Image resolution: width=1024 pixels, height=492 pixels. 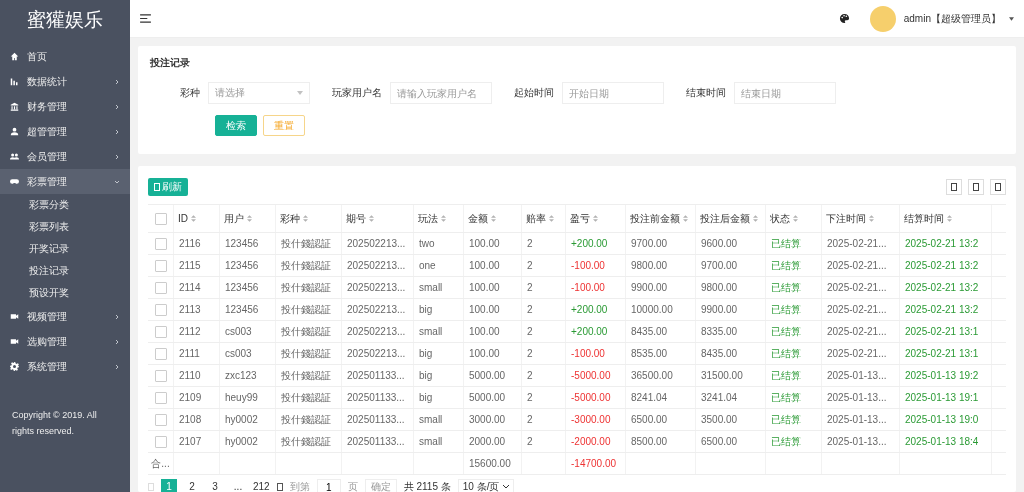 I want to click on next-page-icon, so click(x=279, y=487).